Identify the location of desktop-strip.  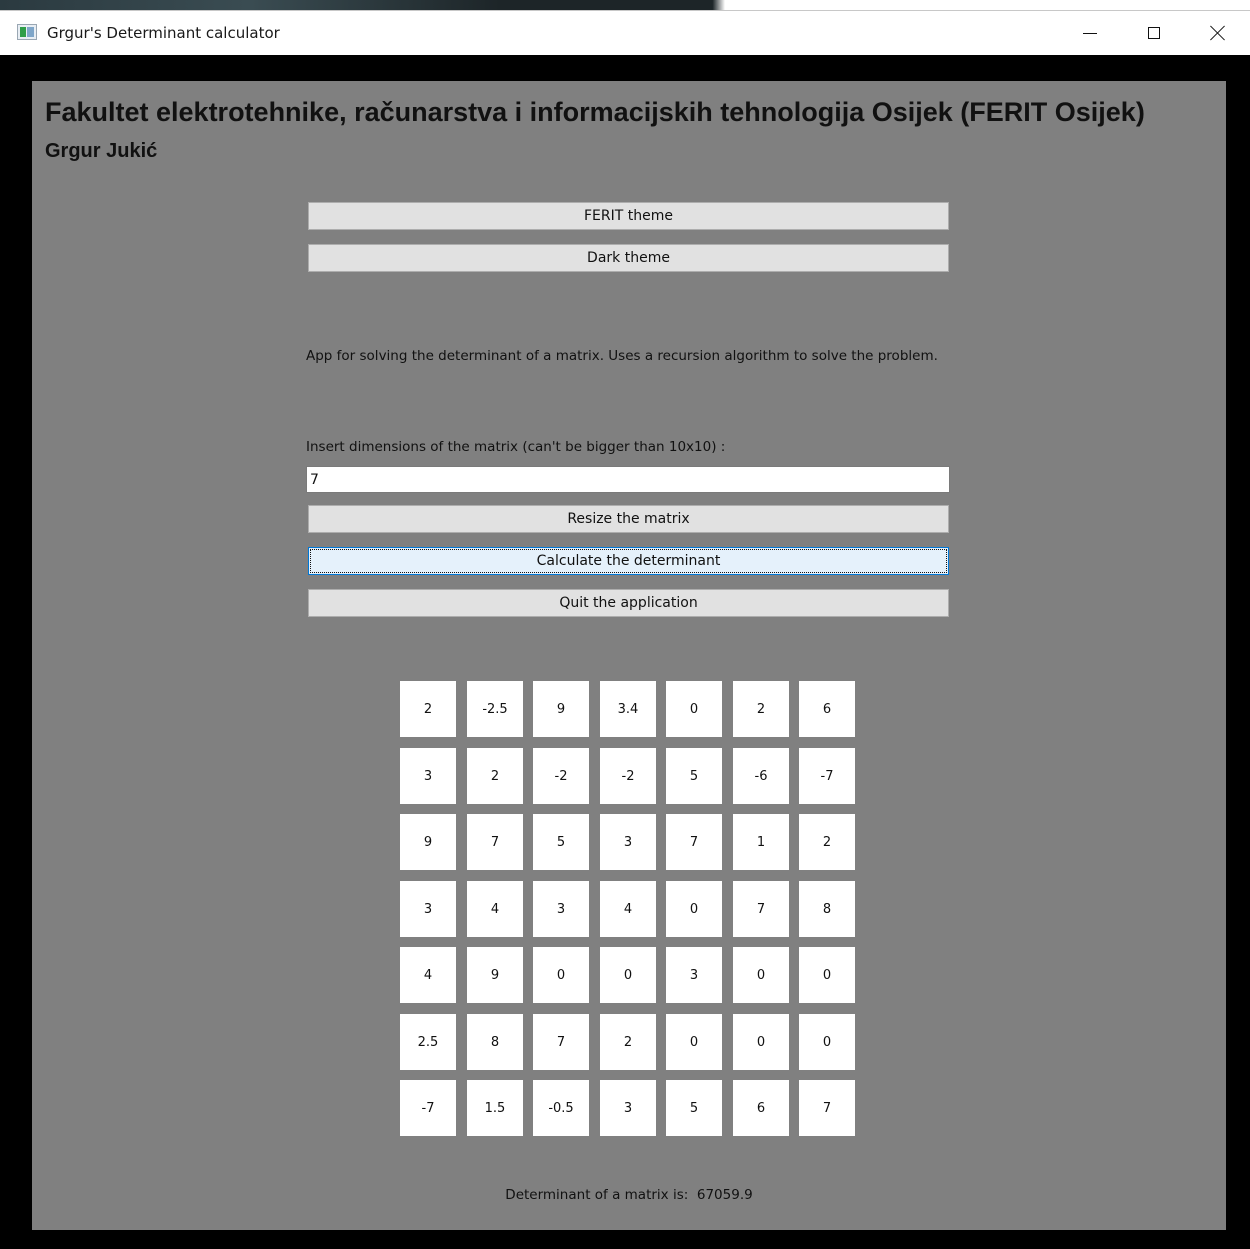
(625, 5).